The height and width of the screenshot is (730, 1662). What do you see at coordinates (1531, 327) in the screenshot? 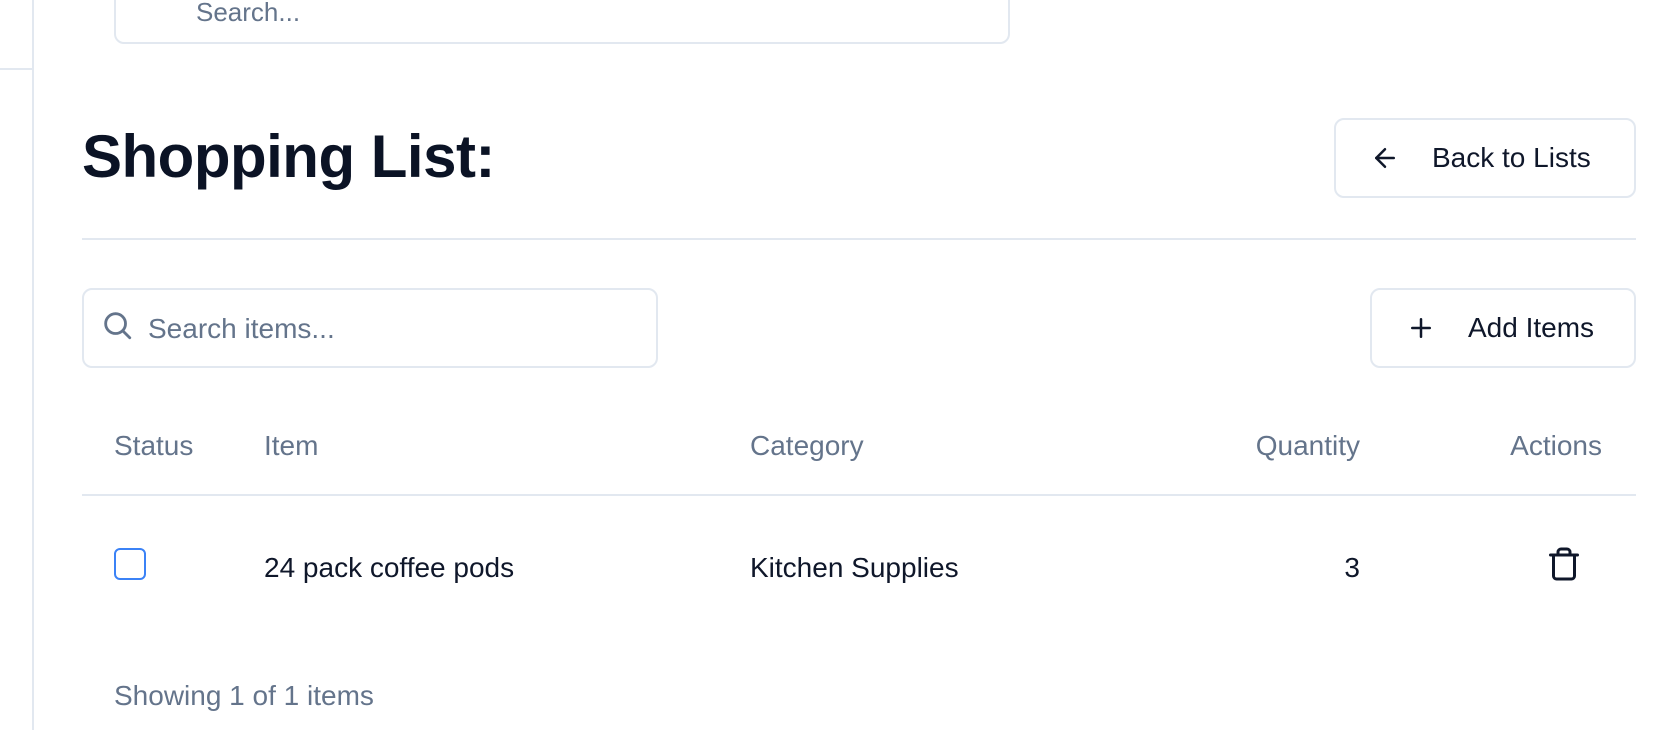
I see `add-items-label: Add Items` at bounding box center [1531, 327].